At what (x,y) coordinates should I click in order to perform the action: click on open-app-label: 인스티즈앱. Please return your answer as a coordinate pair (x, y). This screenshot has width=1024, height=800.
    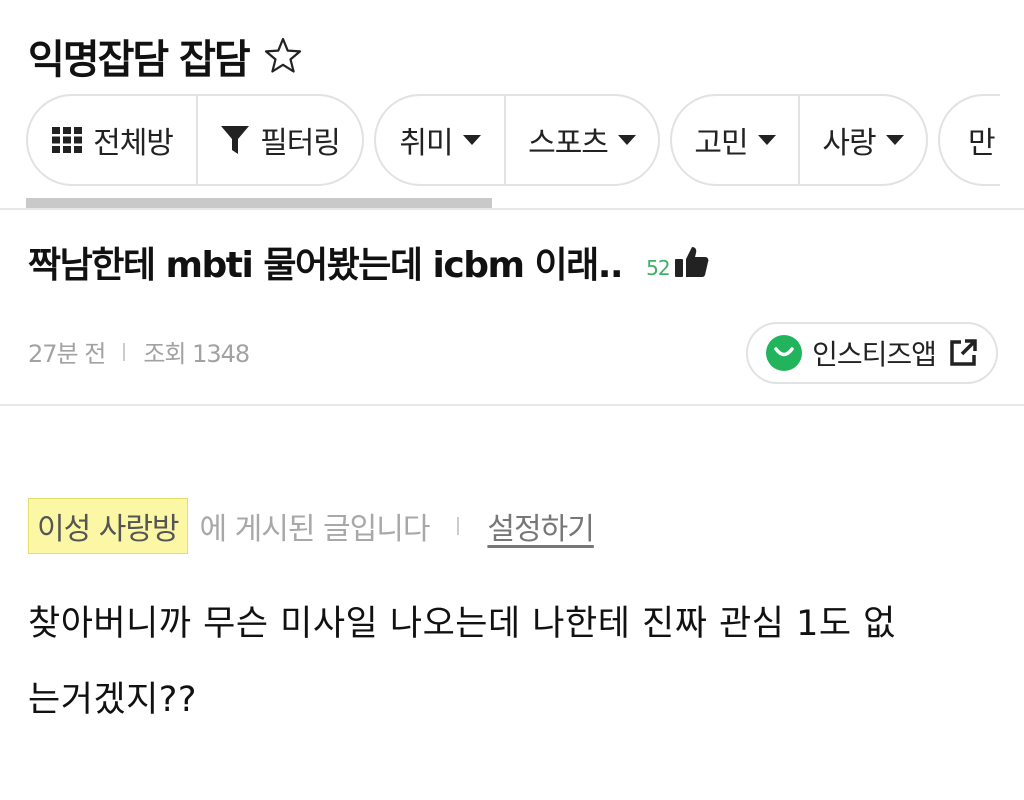
    Looking at the image, I should click on (874, 354).